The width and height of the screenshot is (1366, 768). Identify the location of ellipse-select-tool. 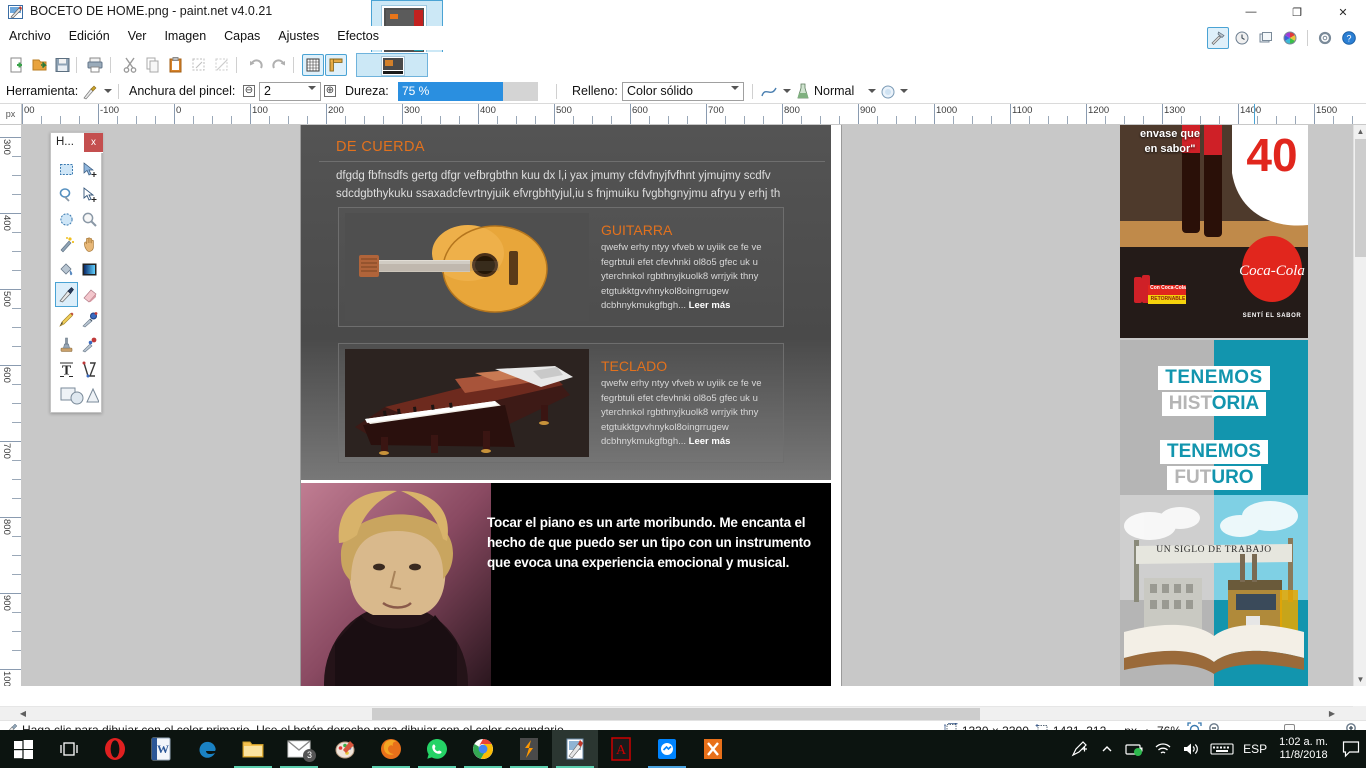
(66, 219).